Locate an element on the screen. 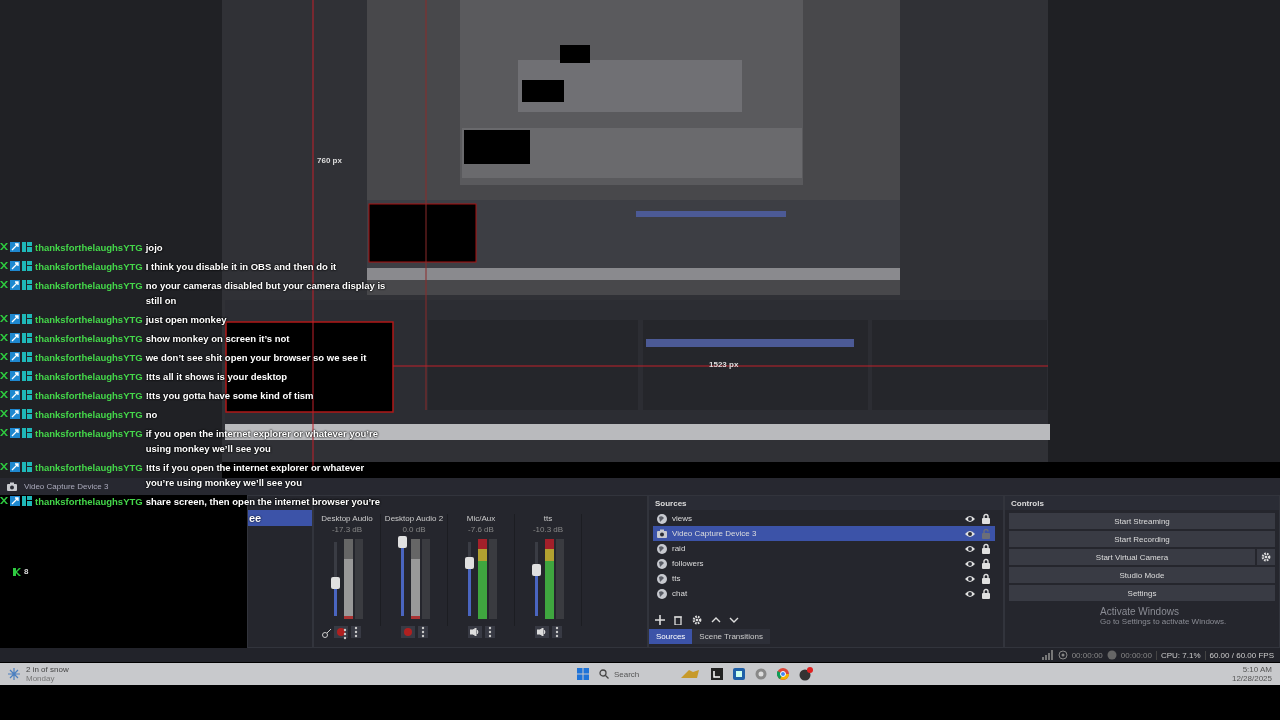 This screenshot has width=1280, height=720. record-icon is located at coordinates (1111, 655).